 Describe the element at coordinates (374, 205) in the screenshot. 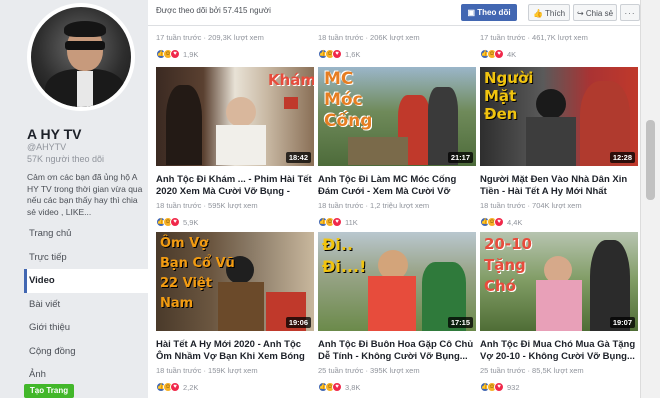

I see `video-meta: 18 tuần trước · 1,2 triệu lượt xem` at that location.